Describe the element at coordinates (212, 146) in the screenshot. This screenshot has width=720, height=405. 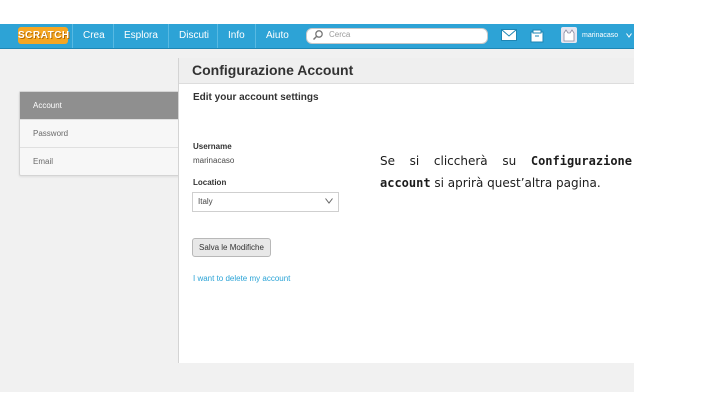
I see `username-label: Username` at that location.